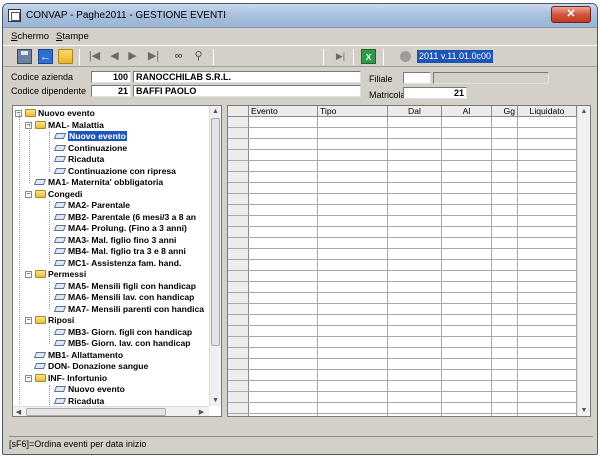  What do you see at coordinates (132, 285) in the screenshot?
I see `tree-item-label: MA5- Mensili figli con handicap` at bounding box center [132, 285].